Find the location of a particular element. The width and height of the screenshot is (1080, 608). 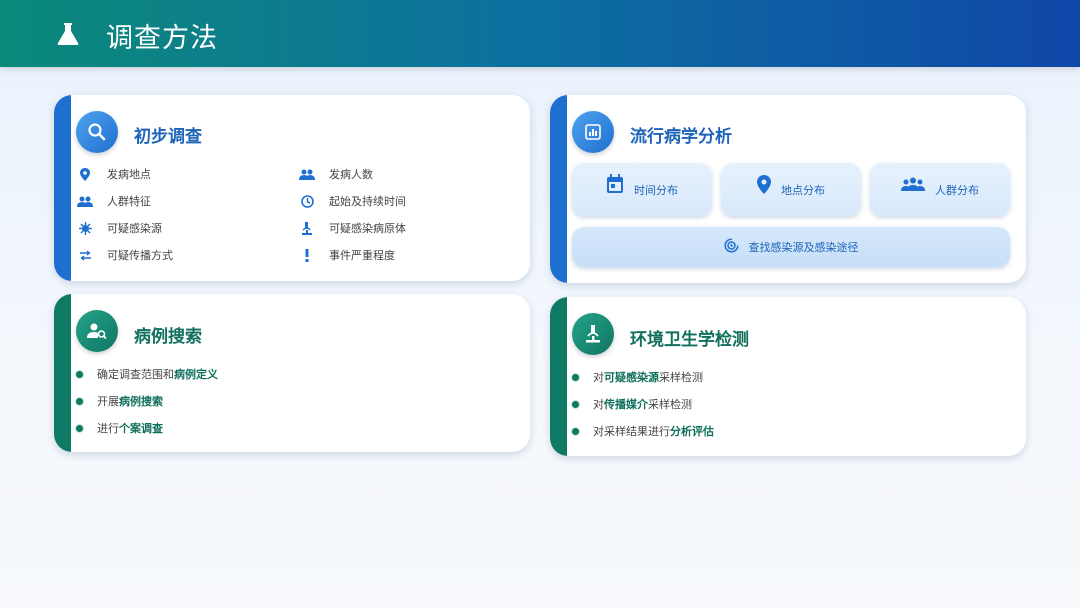

tile-label: 人群分布 is located at coordinates (957, 190).